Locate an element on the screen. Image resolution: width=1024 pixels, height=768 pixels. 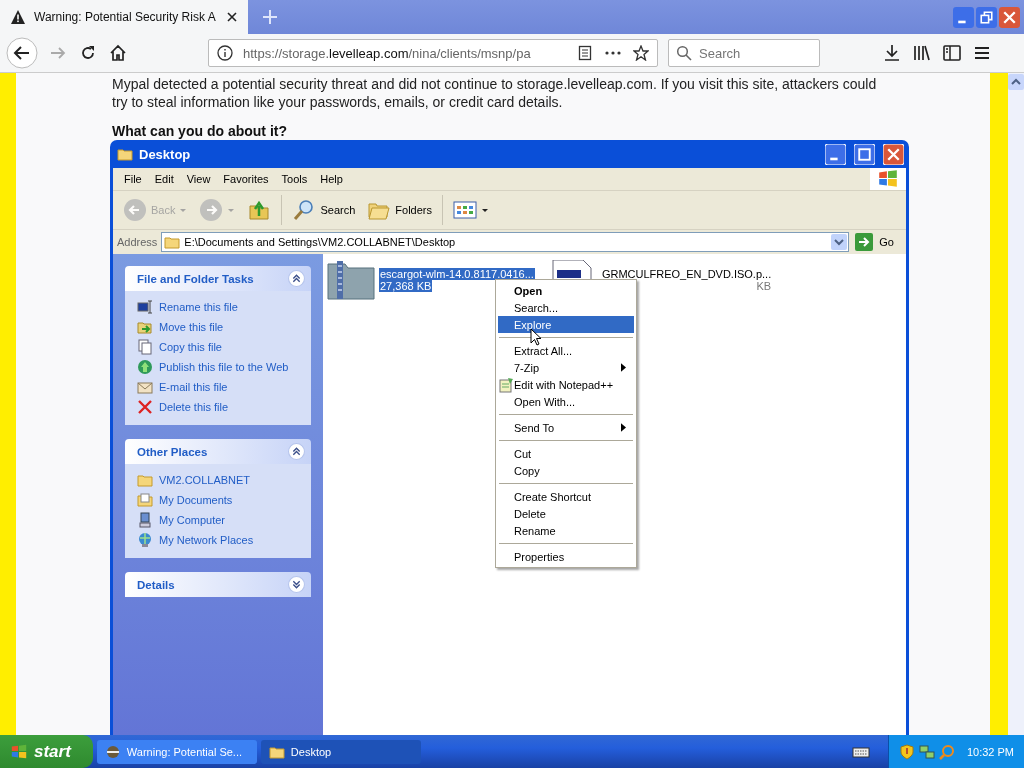
globe-icon is located at coordinates (145, 367).